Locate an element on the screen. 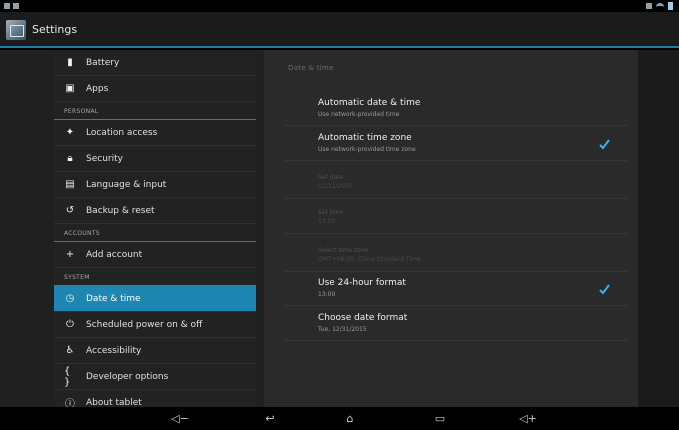  sidebar-item-label: Add account is located at coordinates (114, 254).